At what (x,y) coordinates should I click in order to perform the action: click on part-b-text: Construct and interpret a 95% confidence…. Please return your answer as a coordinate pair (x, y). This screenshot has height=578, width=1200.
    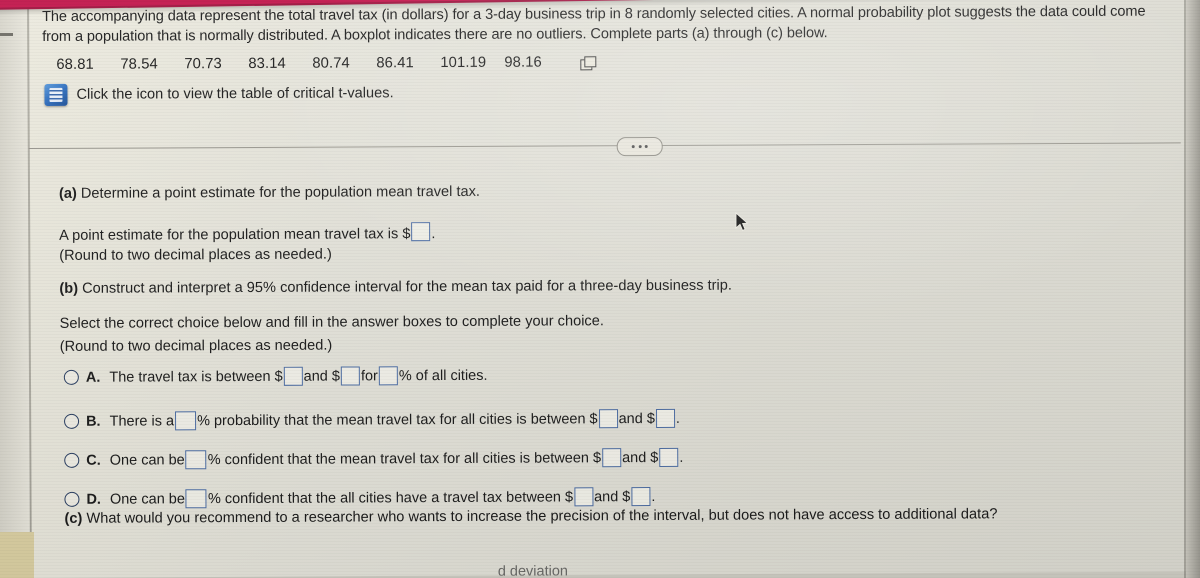
    Looking at the image, I should click on (407, 287).